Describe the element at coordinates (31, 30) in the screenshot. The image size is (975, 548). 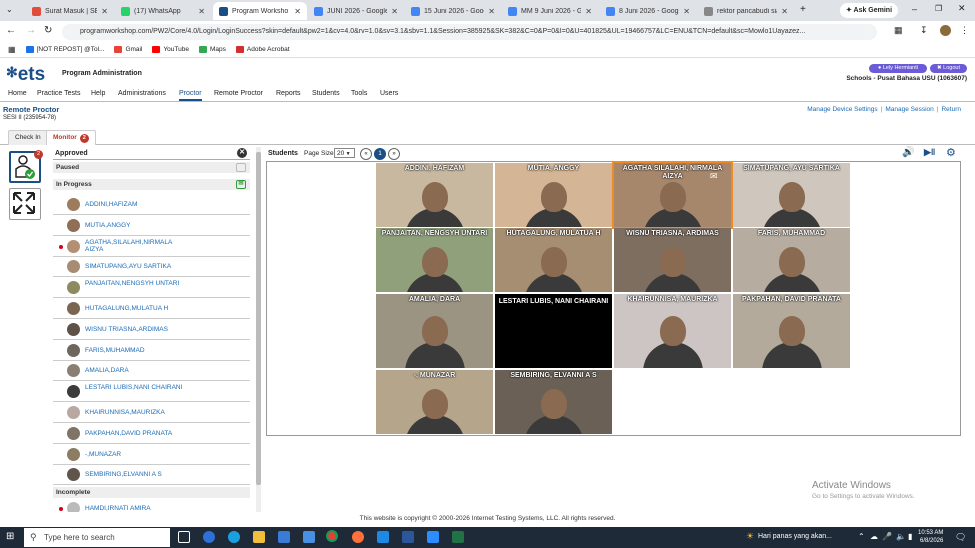
I see `forward-arrow-icon: →` at that location.